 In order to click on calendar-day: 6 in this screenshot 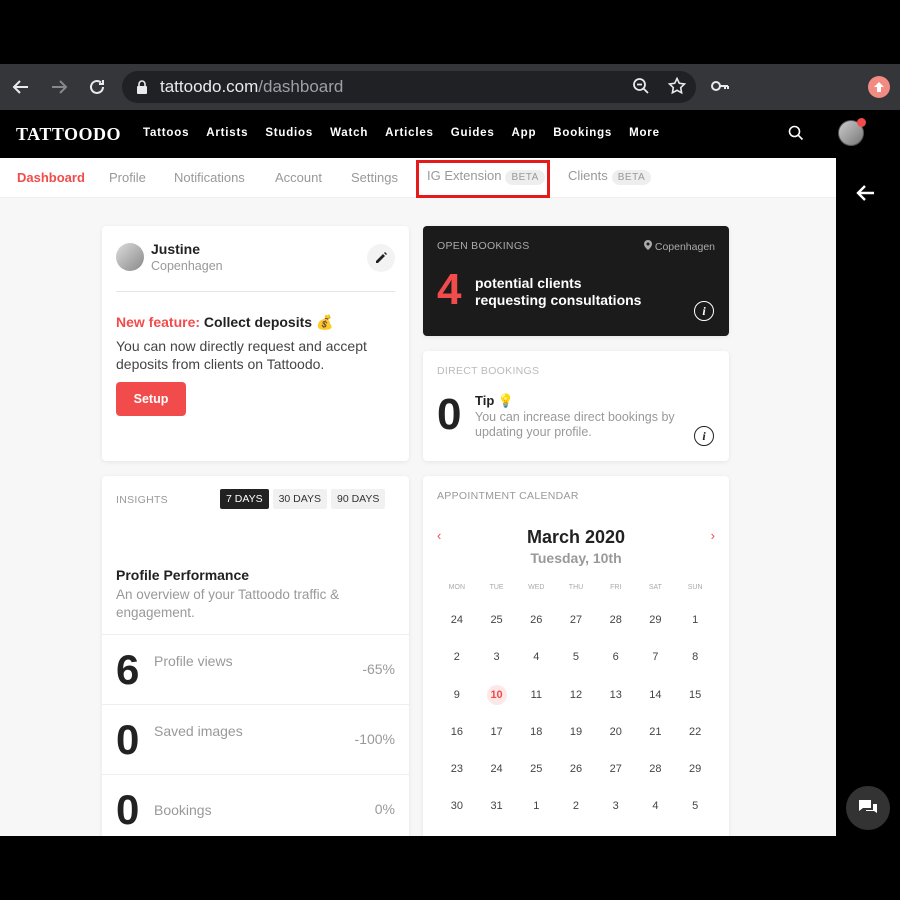, I will do `click(616, 669)`.